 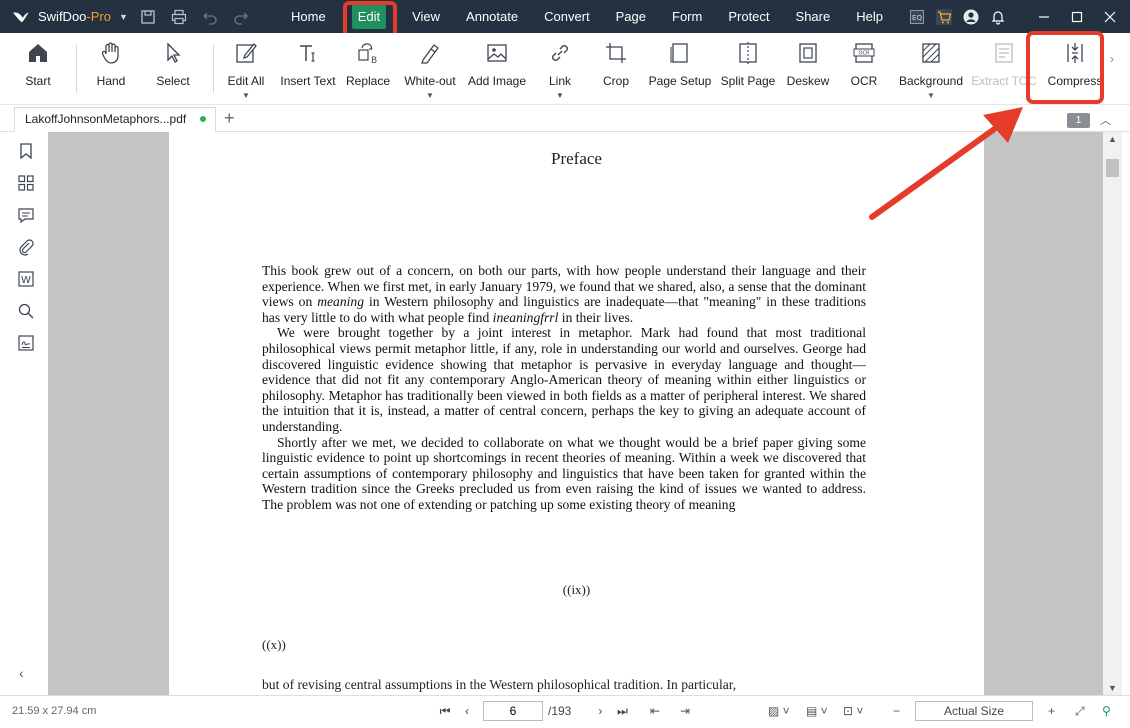 I want to click on scroll-up-icon: ▲, so click(x=1112, y=139).